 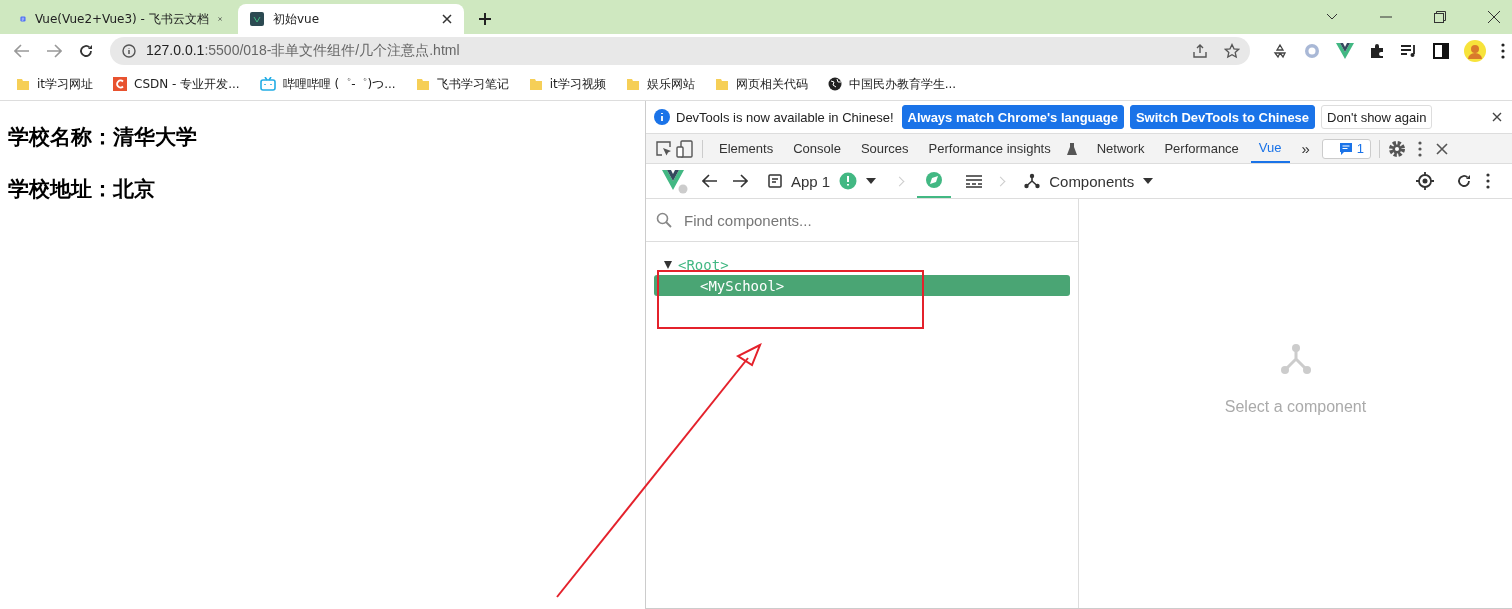 I want to click on message-icon, so click(x=1345, y=148).